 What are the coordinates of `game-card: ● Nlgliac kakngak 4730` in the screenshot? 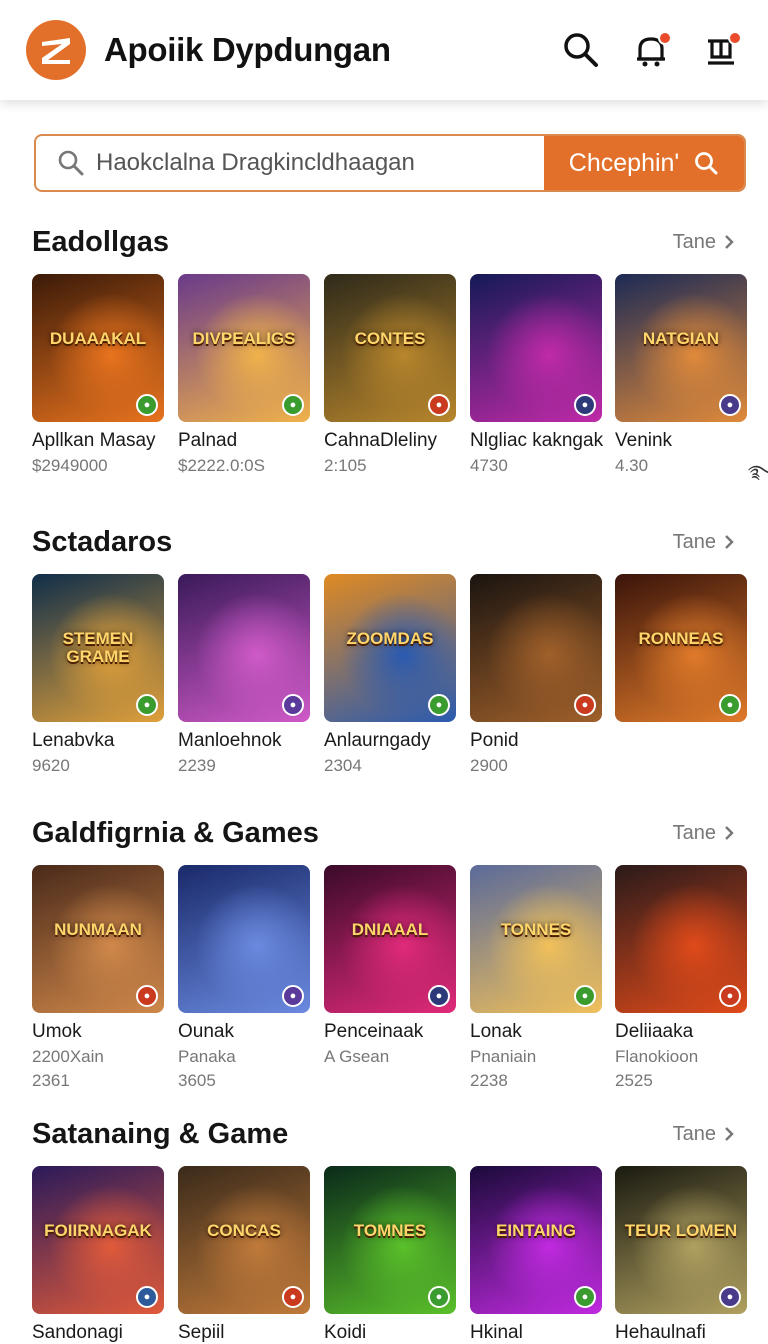 It's located at (537, 377).